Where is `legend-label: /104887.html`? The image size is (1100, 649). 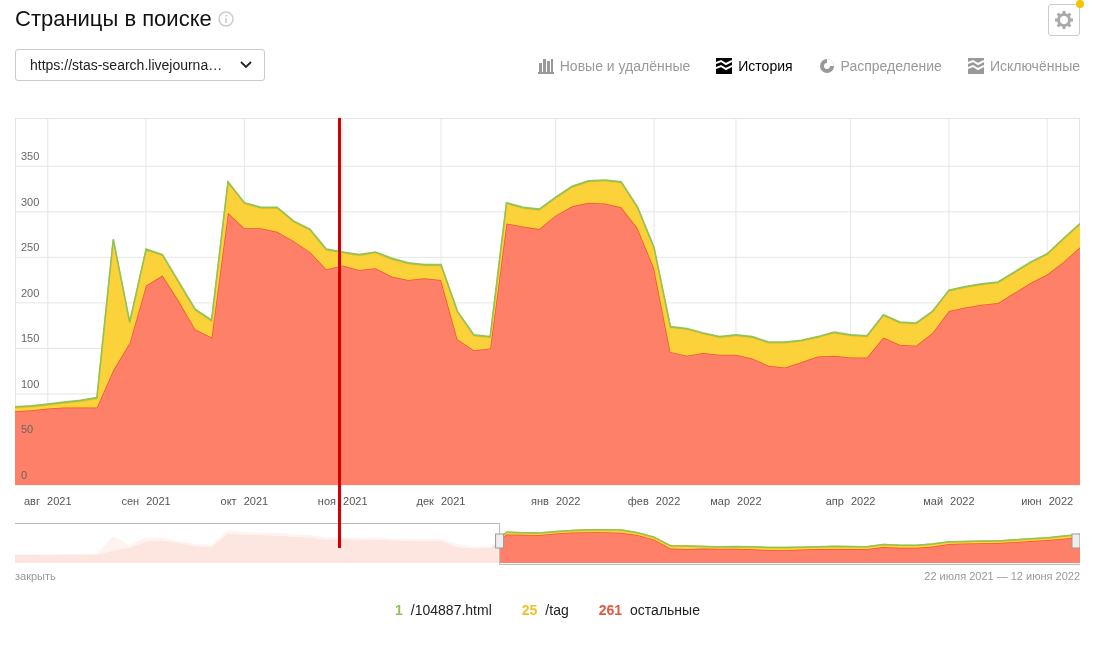 legend-label: /104887.html is located at coordinates (451, 610).